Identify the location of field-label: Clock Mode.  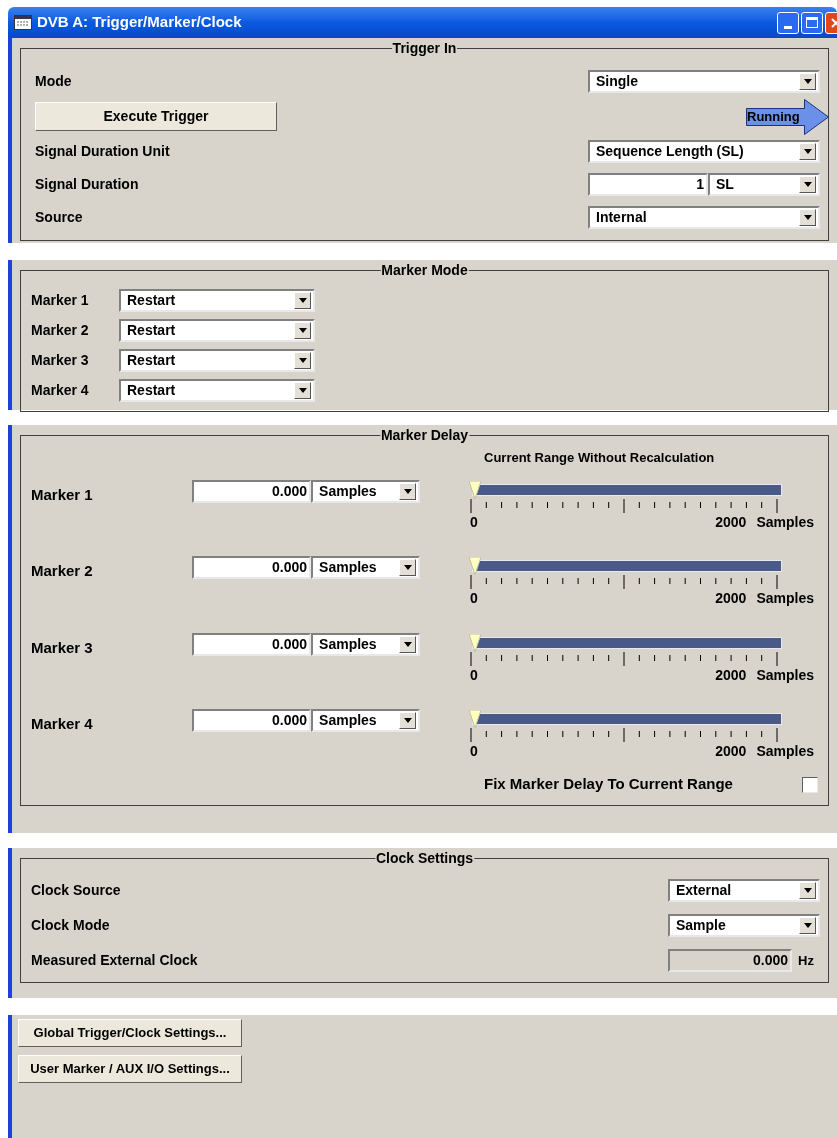
(70, 925).